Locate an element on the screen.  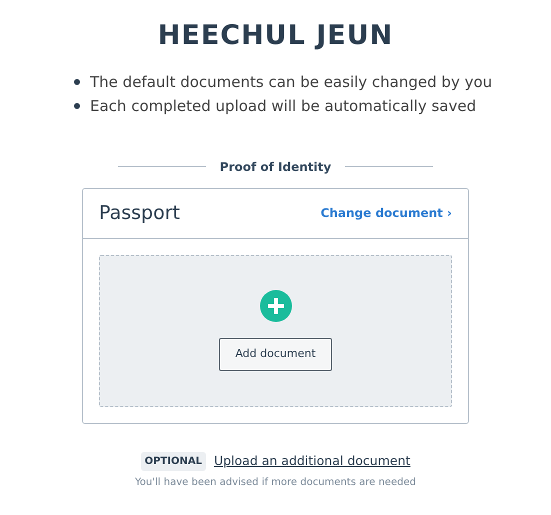
change-document-link: Change document › is located at coordinates (386, 213).